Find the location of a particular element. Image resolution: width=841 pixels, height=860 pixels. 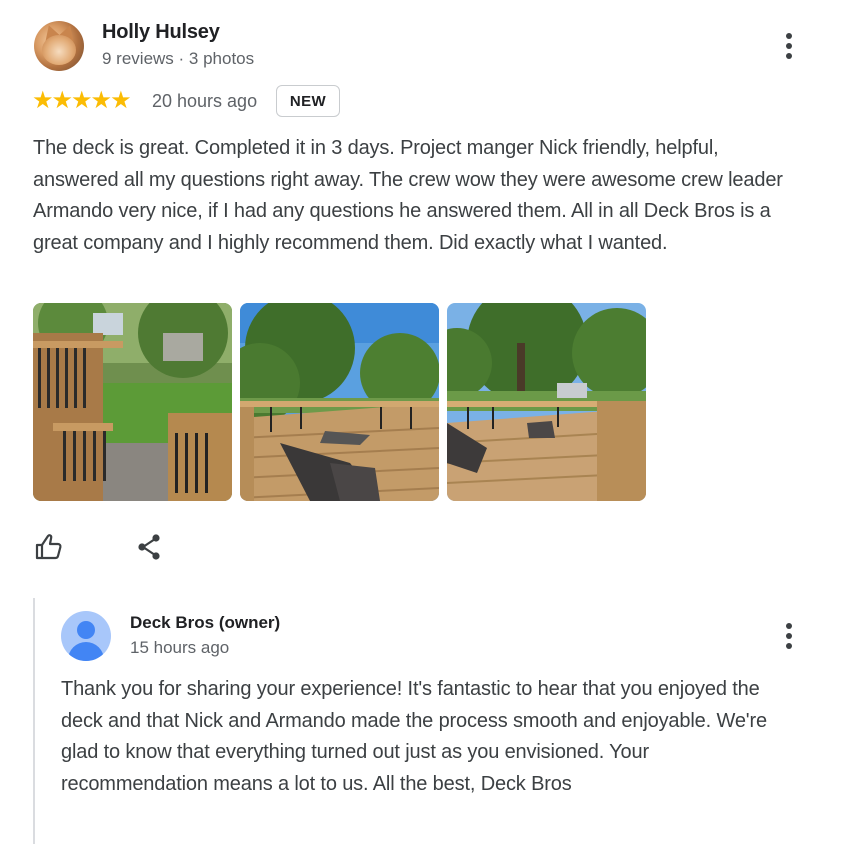

reply-divider is located at coordinates (34, 721).